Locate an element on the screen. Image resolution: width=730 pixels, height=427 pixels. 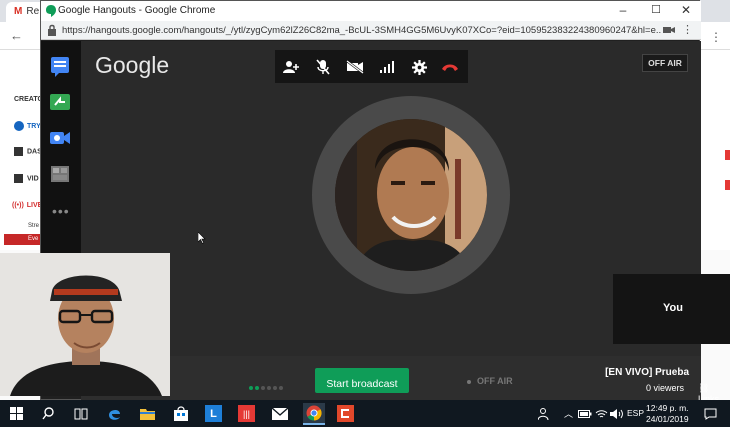
close-icon: ✕ is located at coordinates (686, 10).